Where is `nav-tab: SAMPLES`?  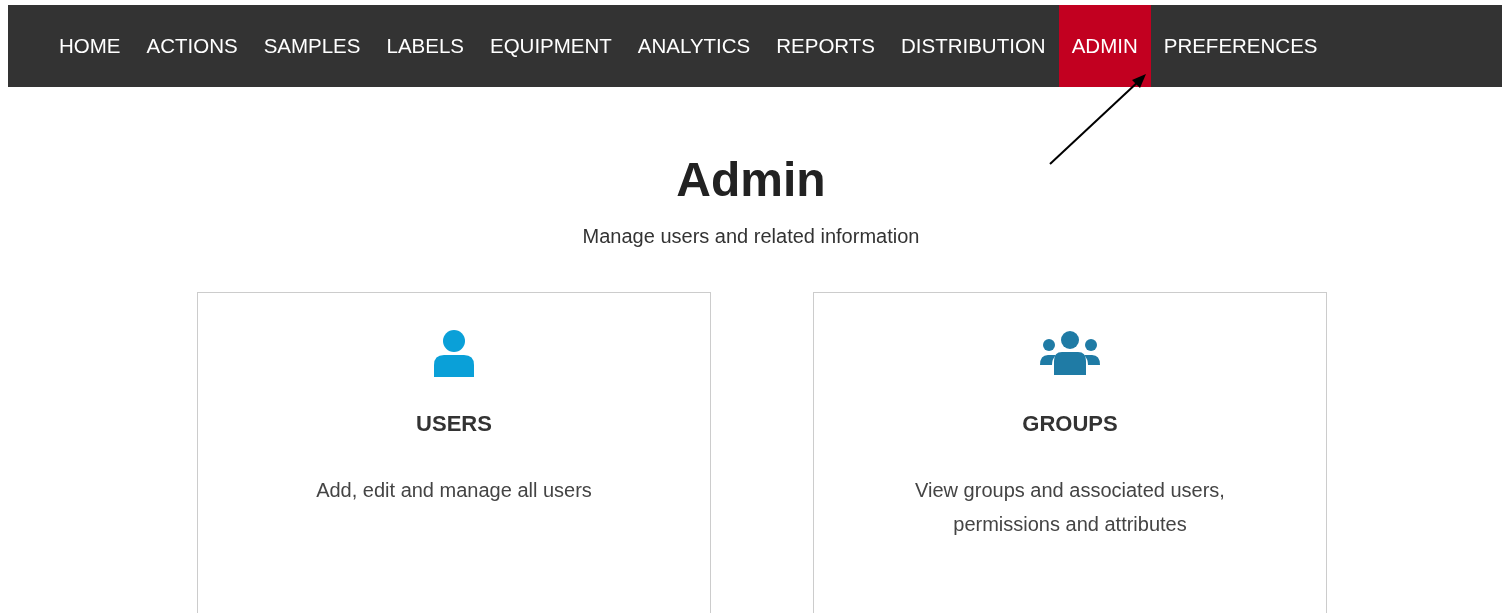
nav-tab: SAMPLES is located at coordinates (312, 46).